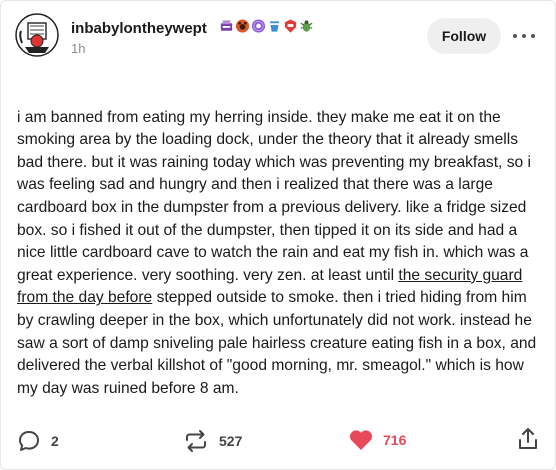  Describe the element at coordinates (55, 441) in the screenshot. I see `reply-count: 2` at that location.